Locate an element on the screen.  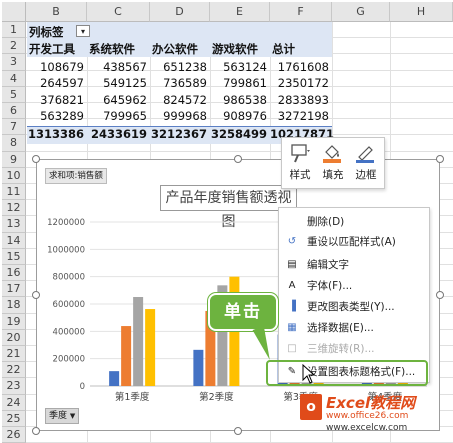
pivot-column-header: 开发工具 is located at coordinates (52, 49).